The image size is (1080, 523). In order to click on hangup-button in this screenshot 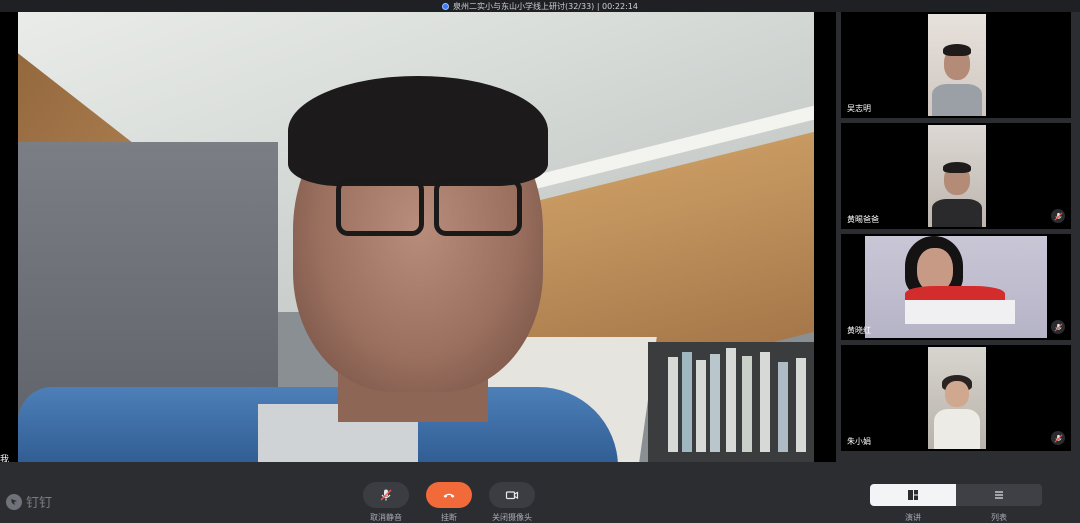, I will do `click(449, 495)`.